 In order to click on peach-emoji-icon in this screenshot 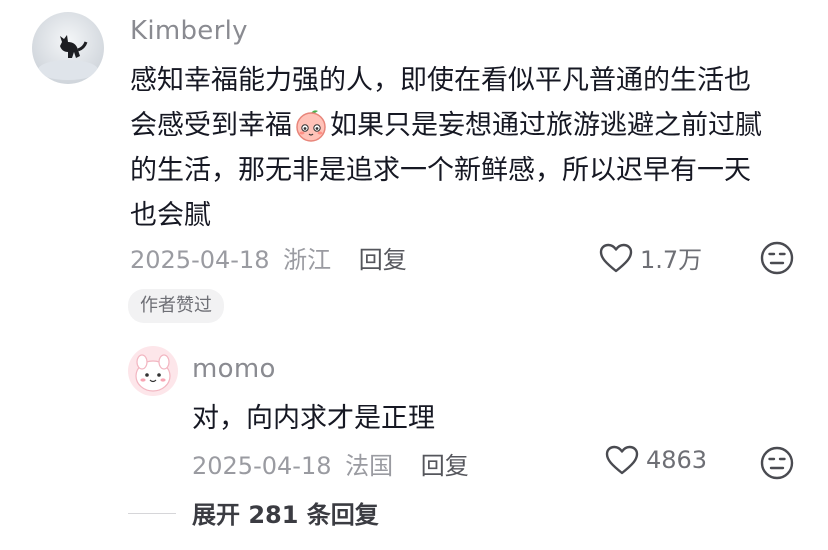, I will do `click(311, 125)`.